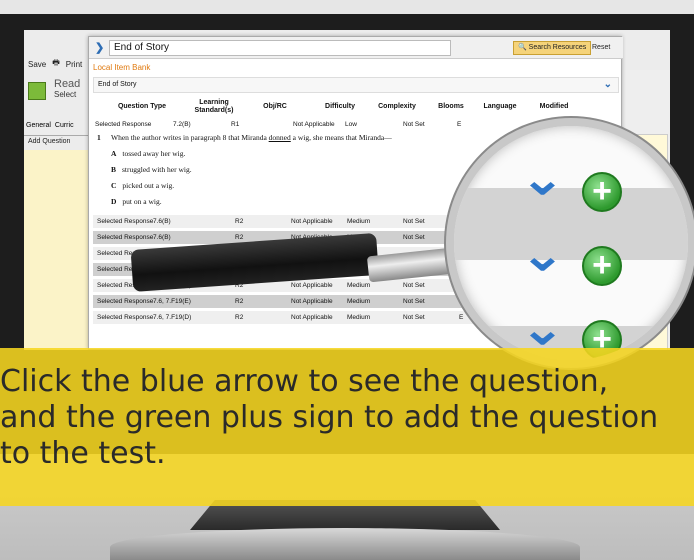 The height and width of the screenshot is (560, 694). What do you see at coordinates (347, 7) in the screenshot?
I see `monitor-top` at bounding box center [347, 7].